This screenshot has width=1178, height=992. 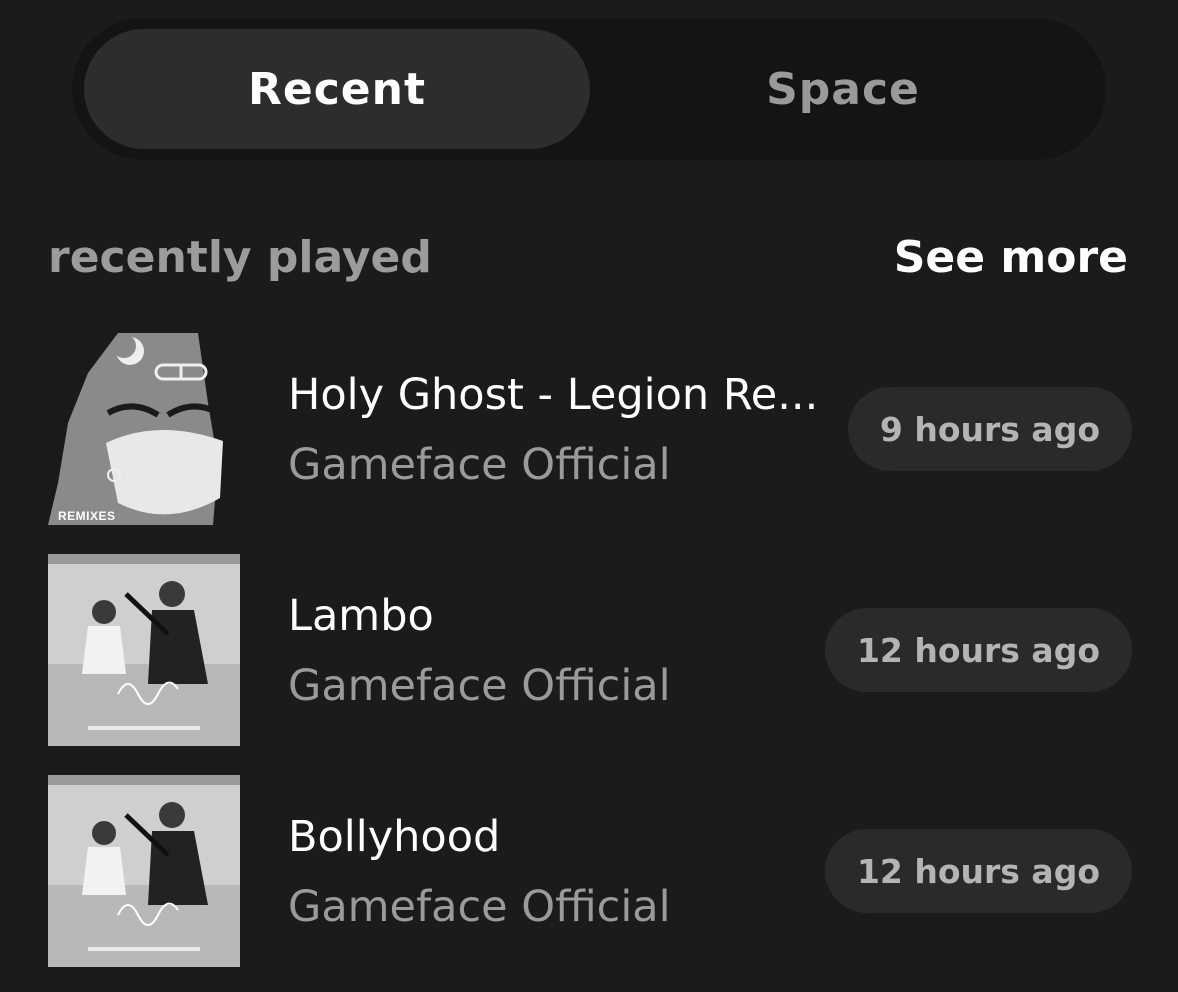 What do you see at coordinates (1011, 258) in the screenshot?
I see `see-more-link: See more` at bounding box center [1011, 258].